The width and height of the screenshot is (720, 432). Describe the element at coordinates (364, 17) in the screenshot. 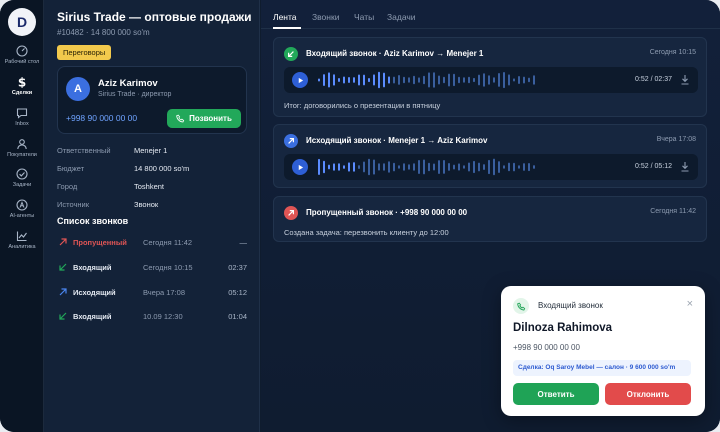

I see `tab-chats: Чаты` at that location.